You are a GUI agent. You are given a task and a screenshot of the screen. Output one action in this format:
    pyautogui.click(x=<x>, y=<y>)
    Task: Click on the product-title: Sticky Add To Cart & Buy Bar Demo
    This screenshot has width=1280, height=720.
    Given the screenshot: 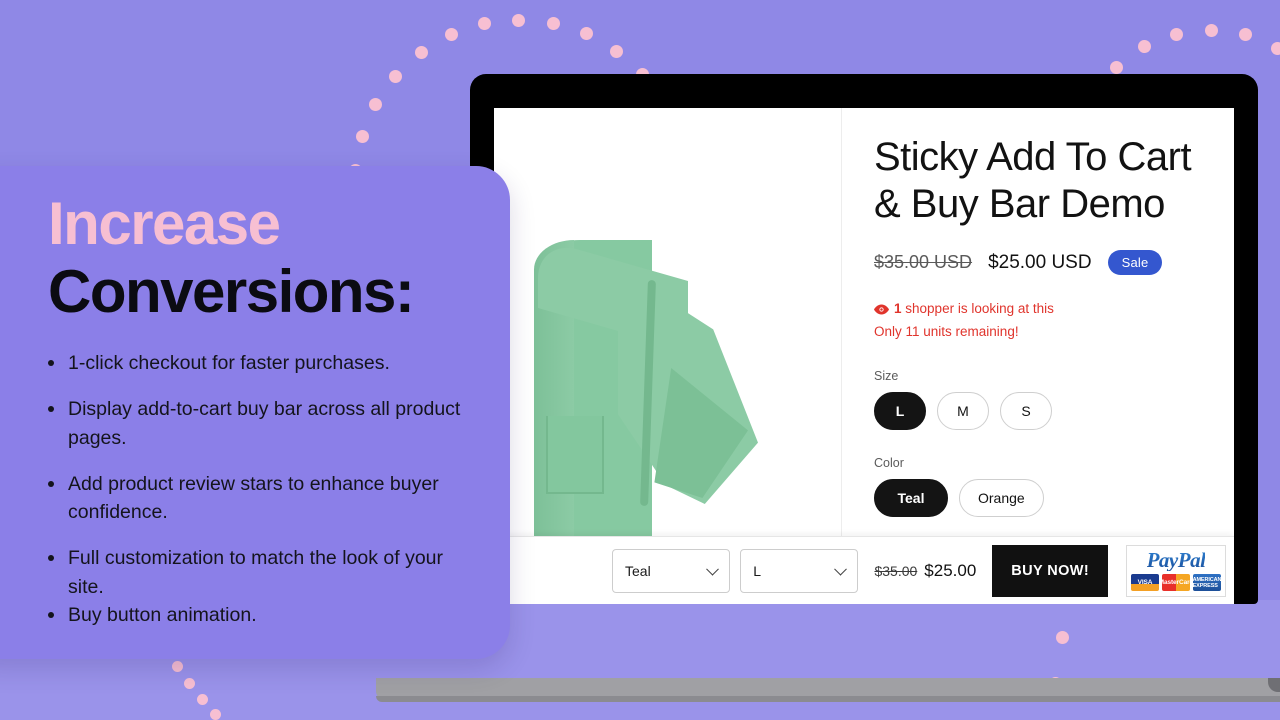 What is the action you would take?
    pyautogui.click(x=1033, y=181)
    